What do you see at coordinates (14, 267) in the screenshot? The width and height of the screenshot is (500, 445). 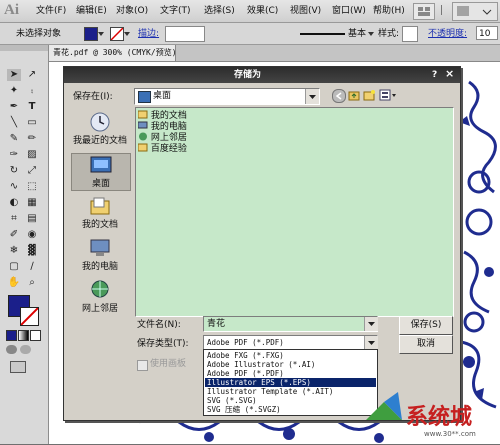 I see `artboard-tool-icon: ▢` at bounding box center [14, 267].